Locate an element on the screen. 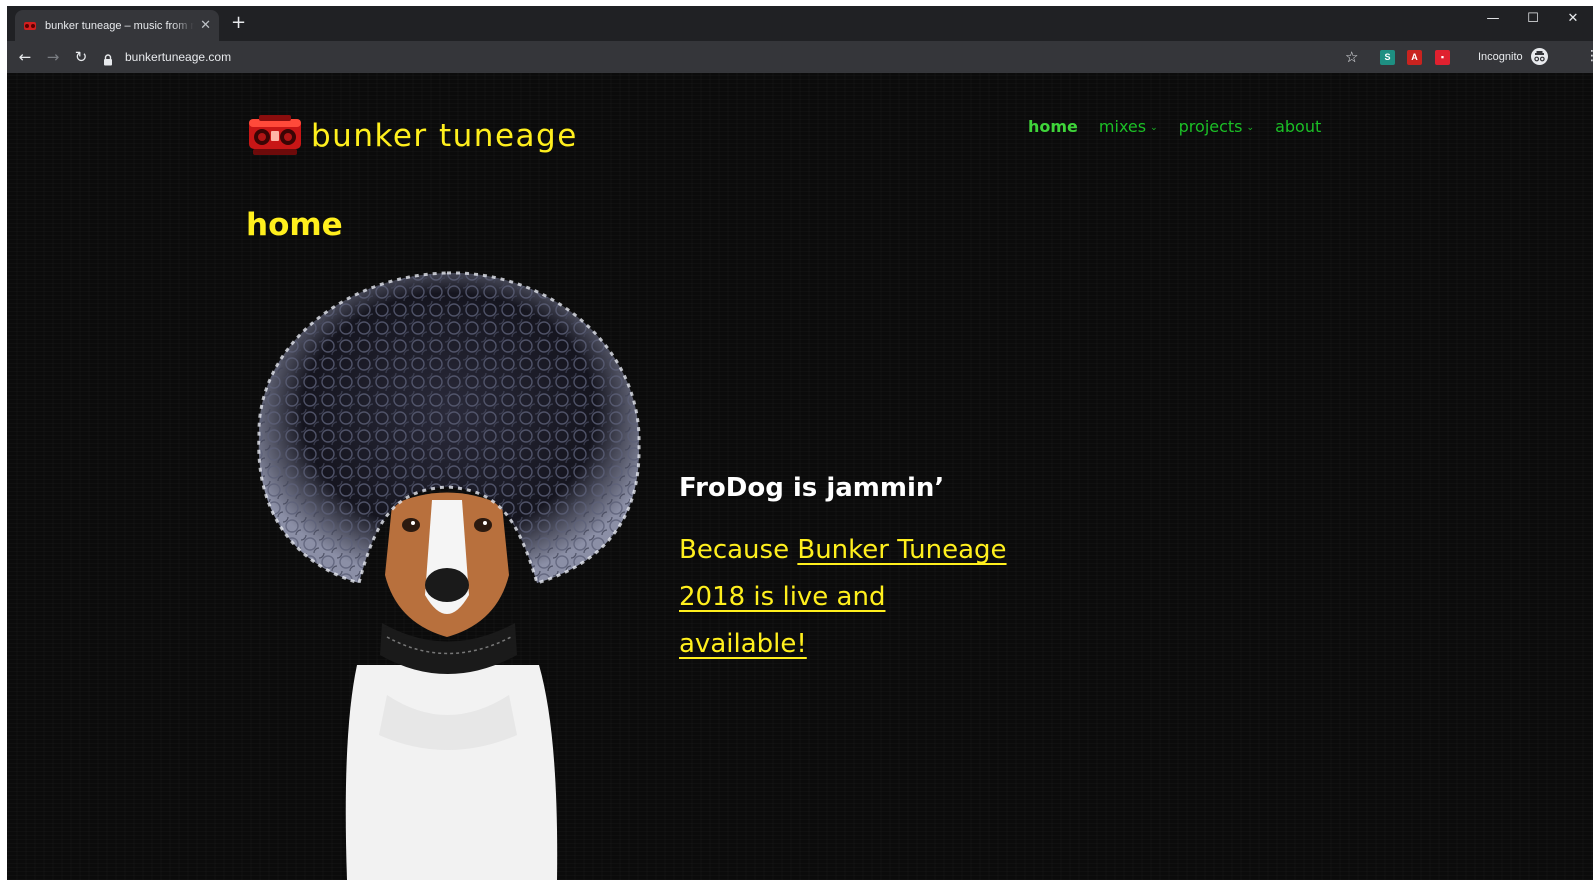 The height and width of the screenshot is (880, 1593). incognito-icon is located at coordinates (1539, 56).